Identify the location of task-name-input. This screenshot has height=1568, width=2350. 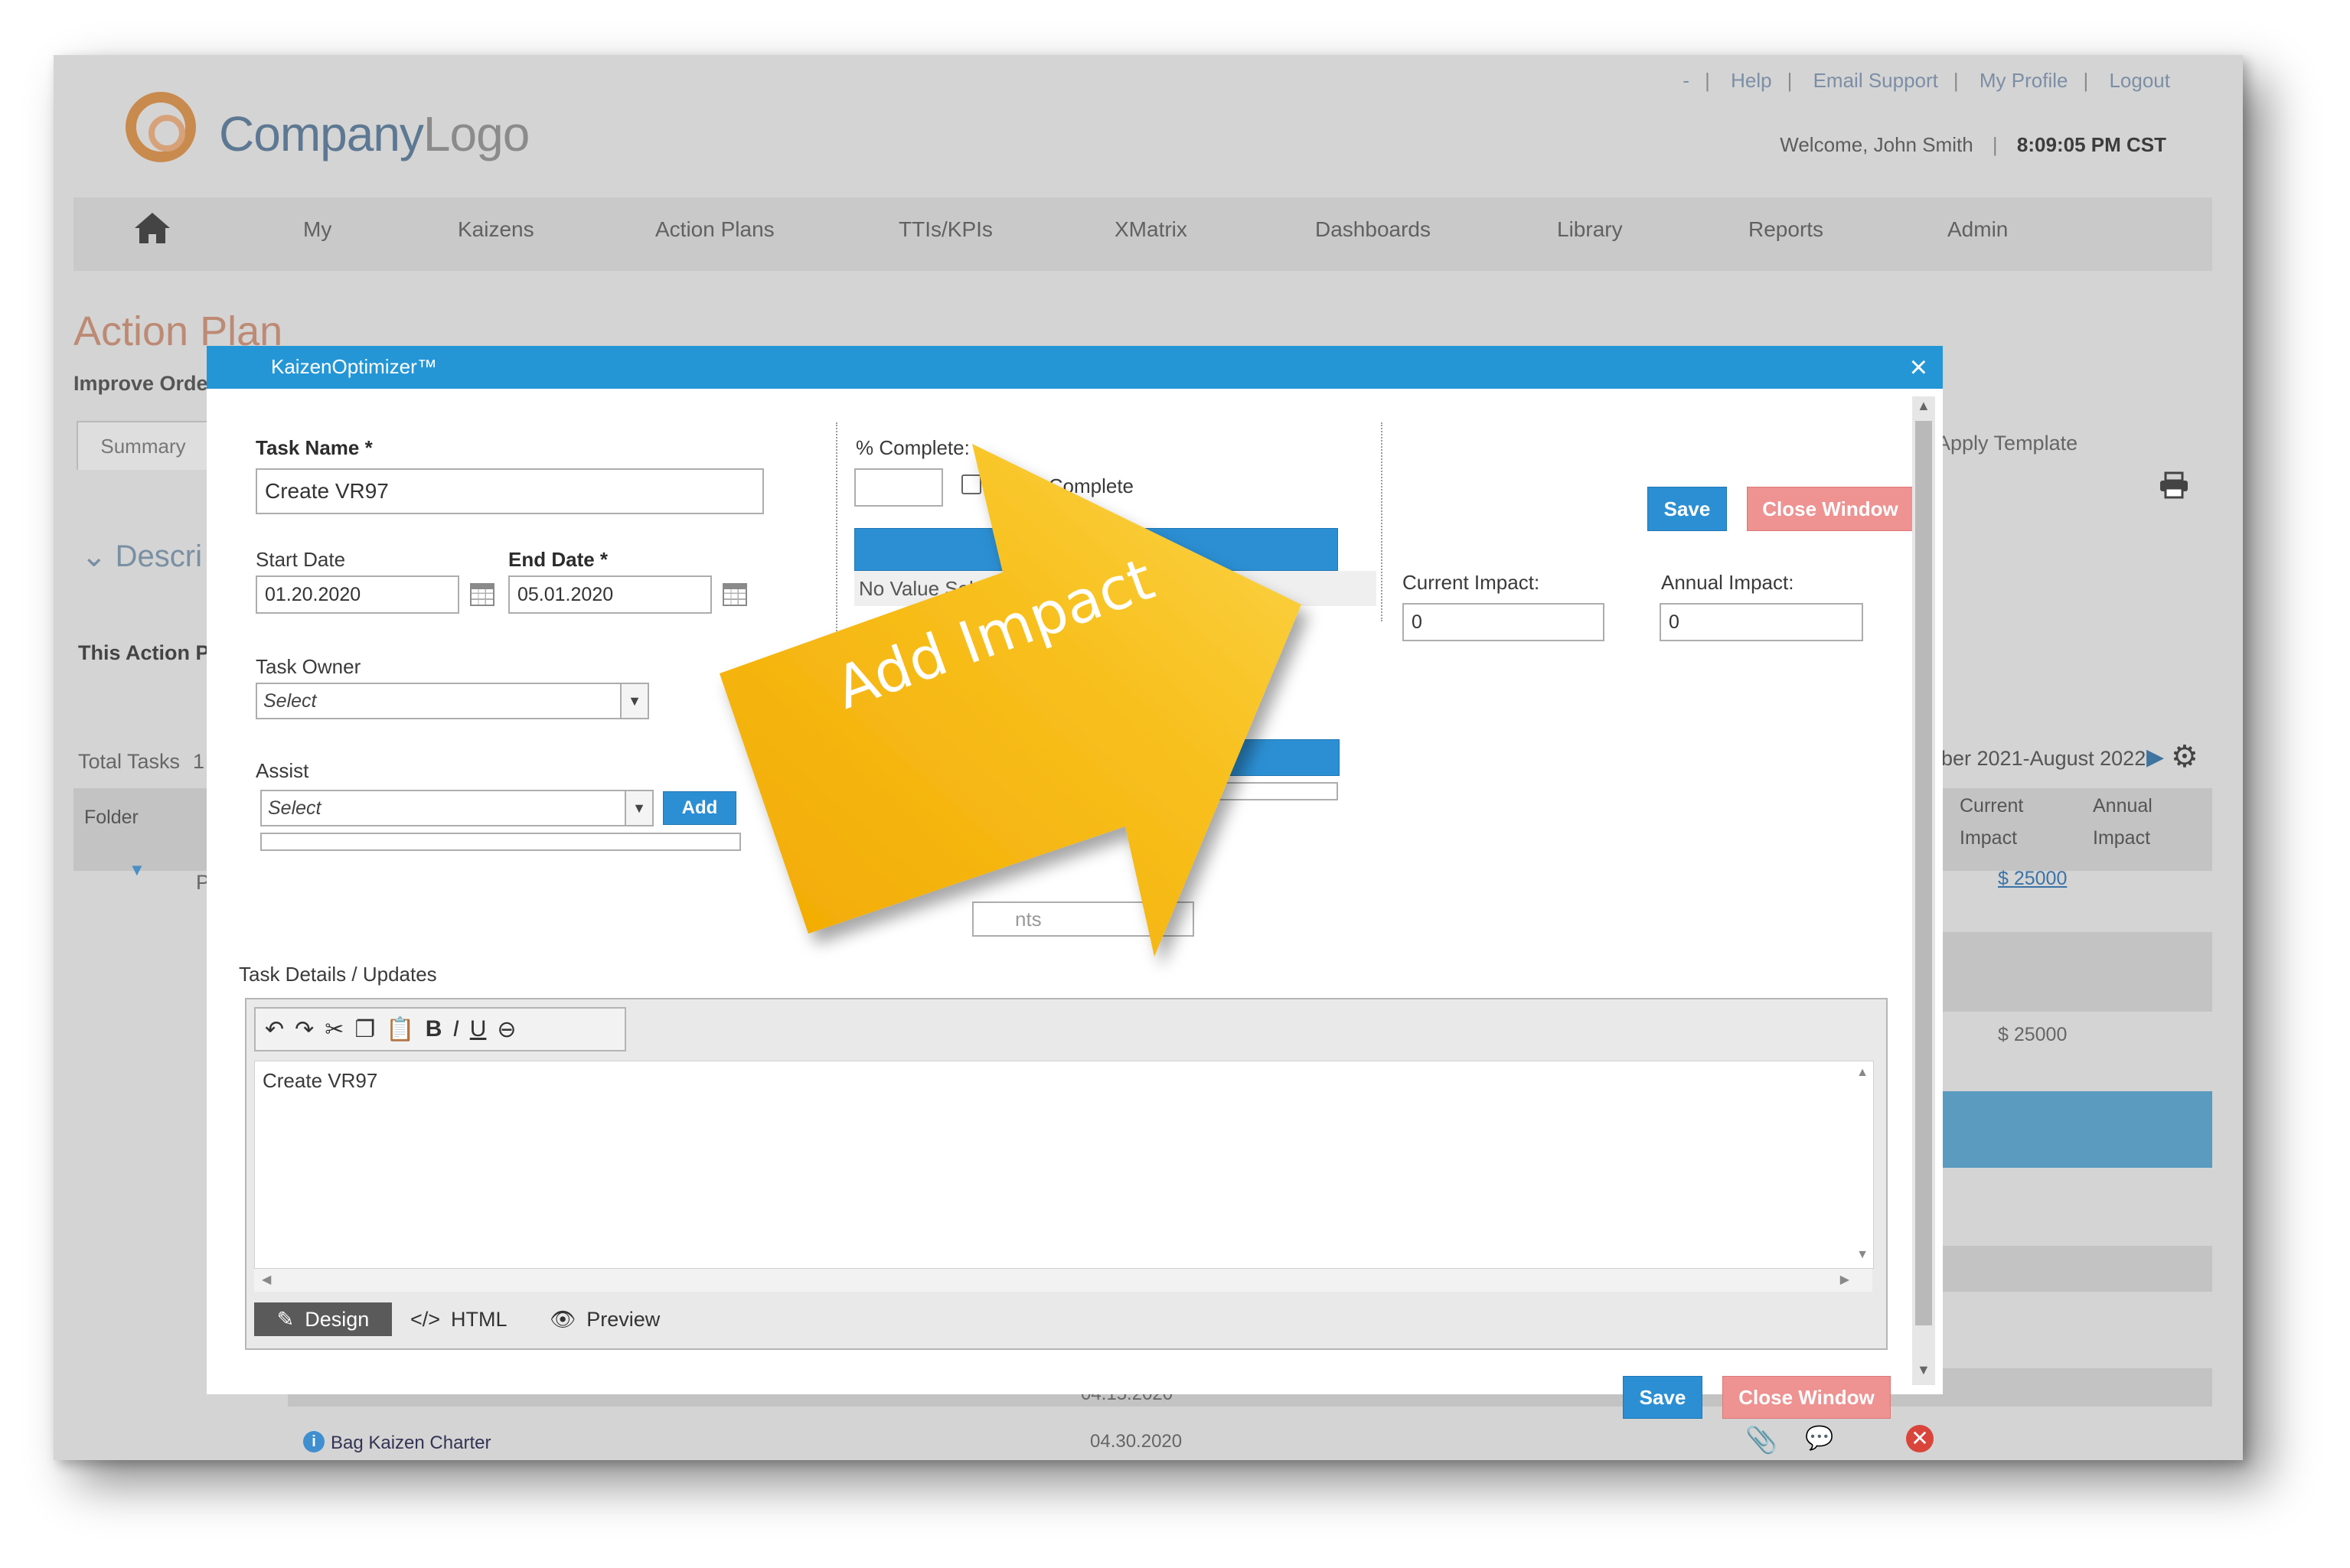
(510, 491).